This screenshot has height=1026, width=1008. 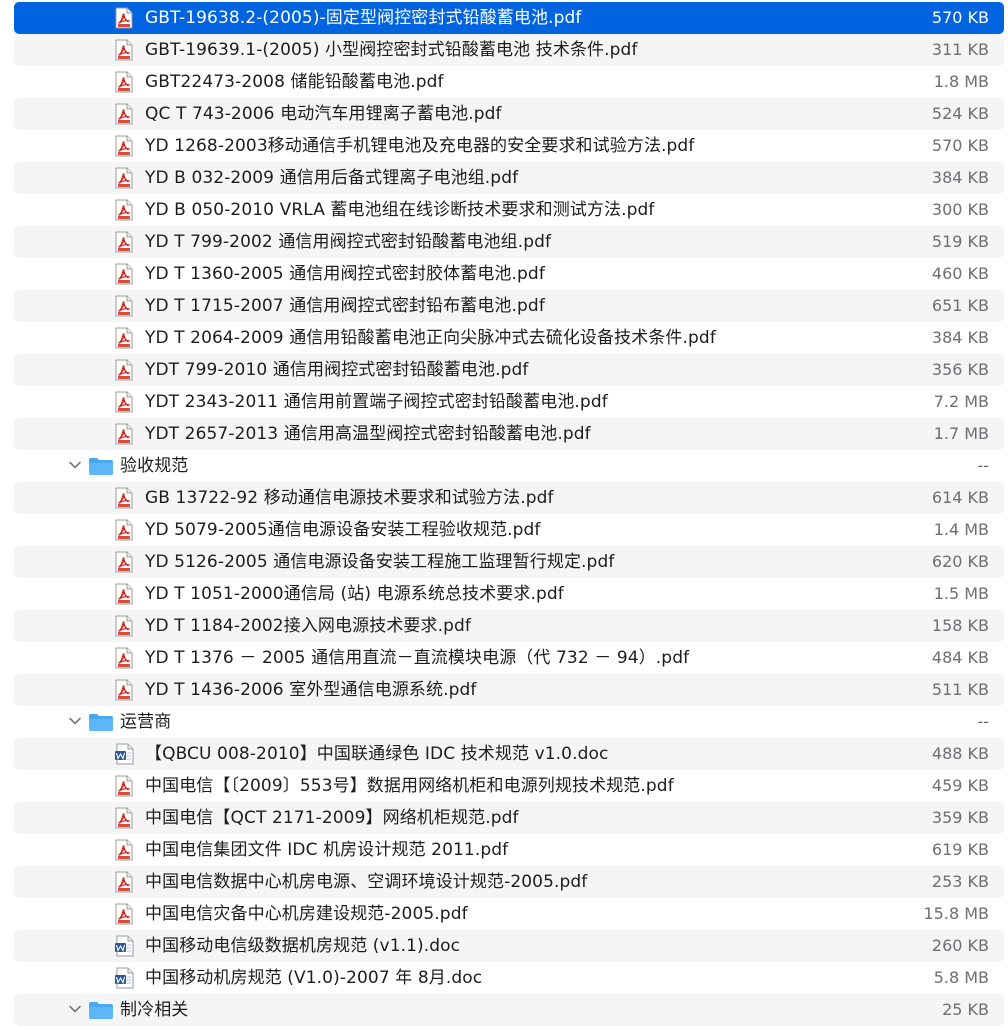 What do you see at coordinates (961, 977) in the screenshot?
I see `file-size: 5.8 MB` at bounding box center [961, 977].